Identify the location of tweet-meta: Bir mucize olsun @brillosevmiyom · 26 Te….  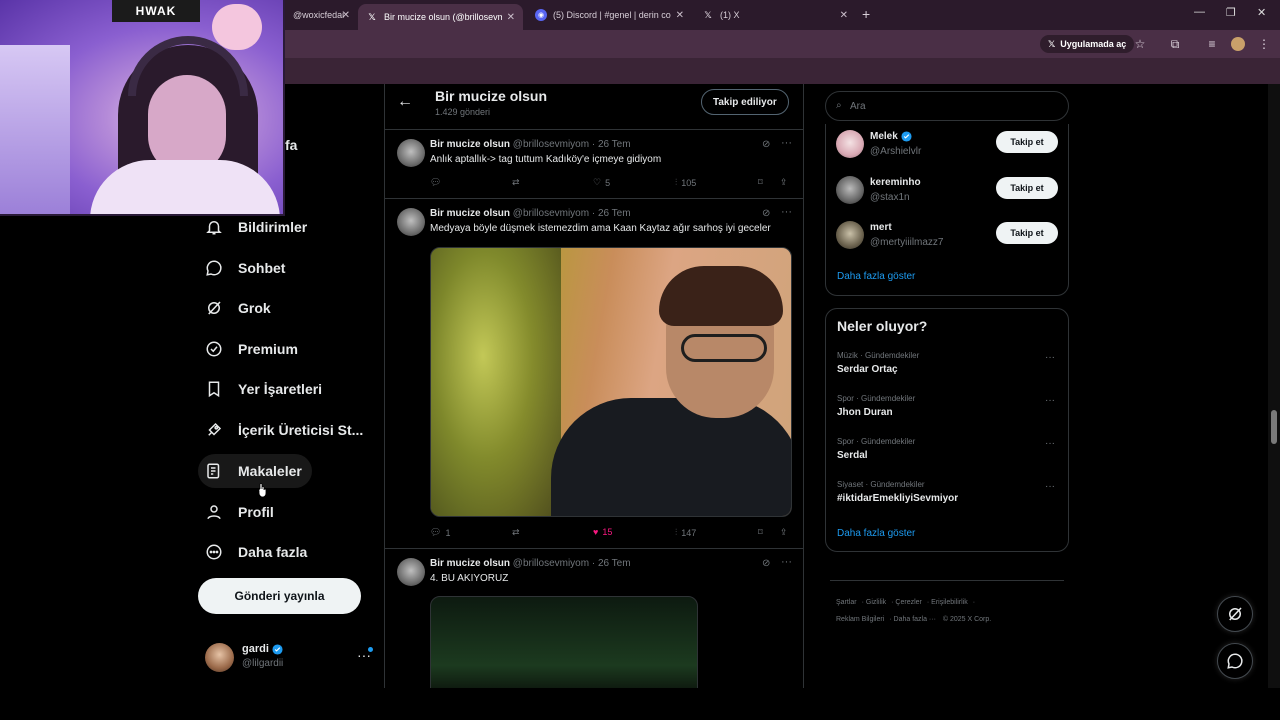
(530, 563).